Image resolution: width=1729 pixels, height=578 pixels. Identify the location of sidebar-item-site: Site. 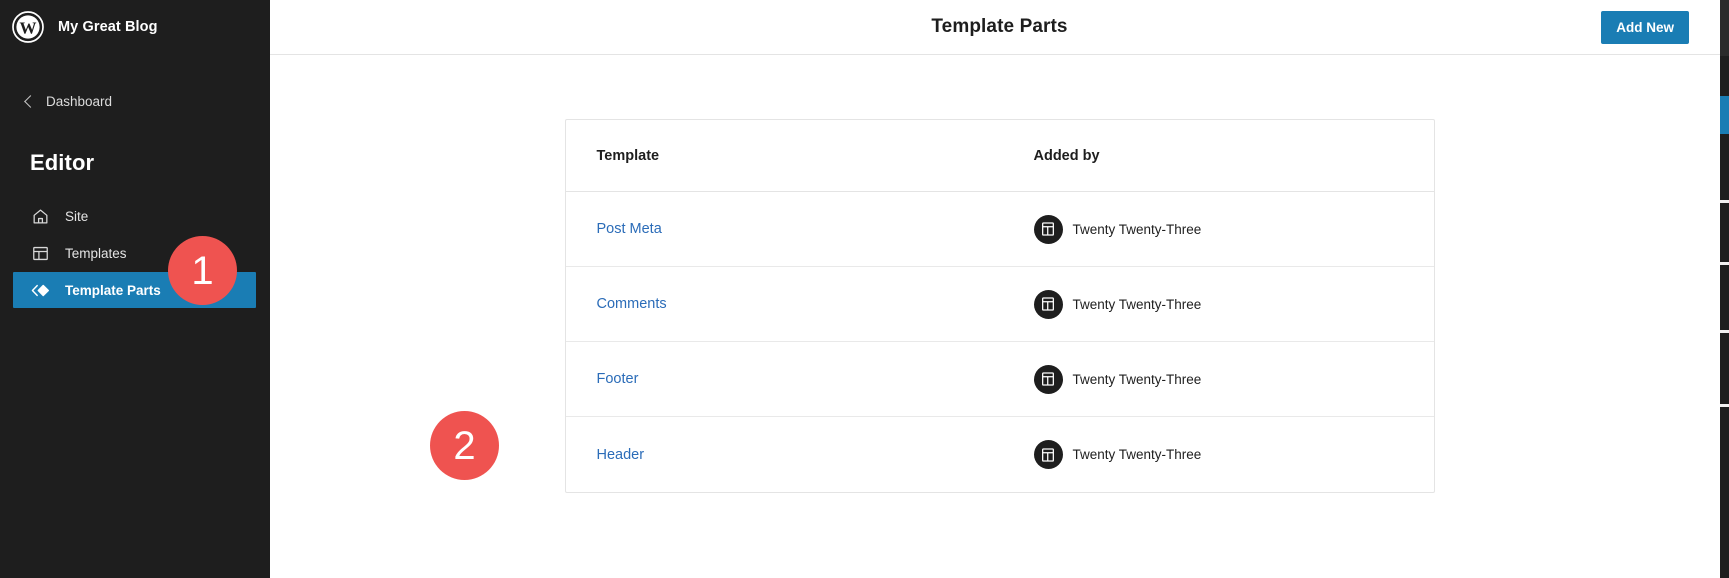
(135, 216).